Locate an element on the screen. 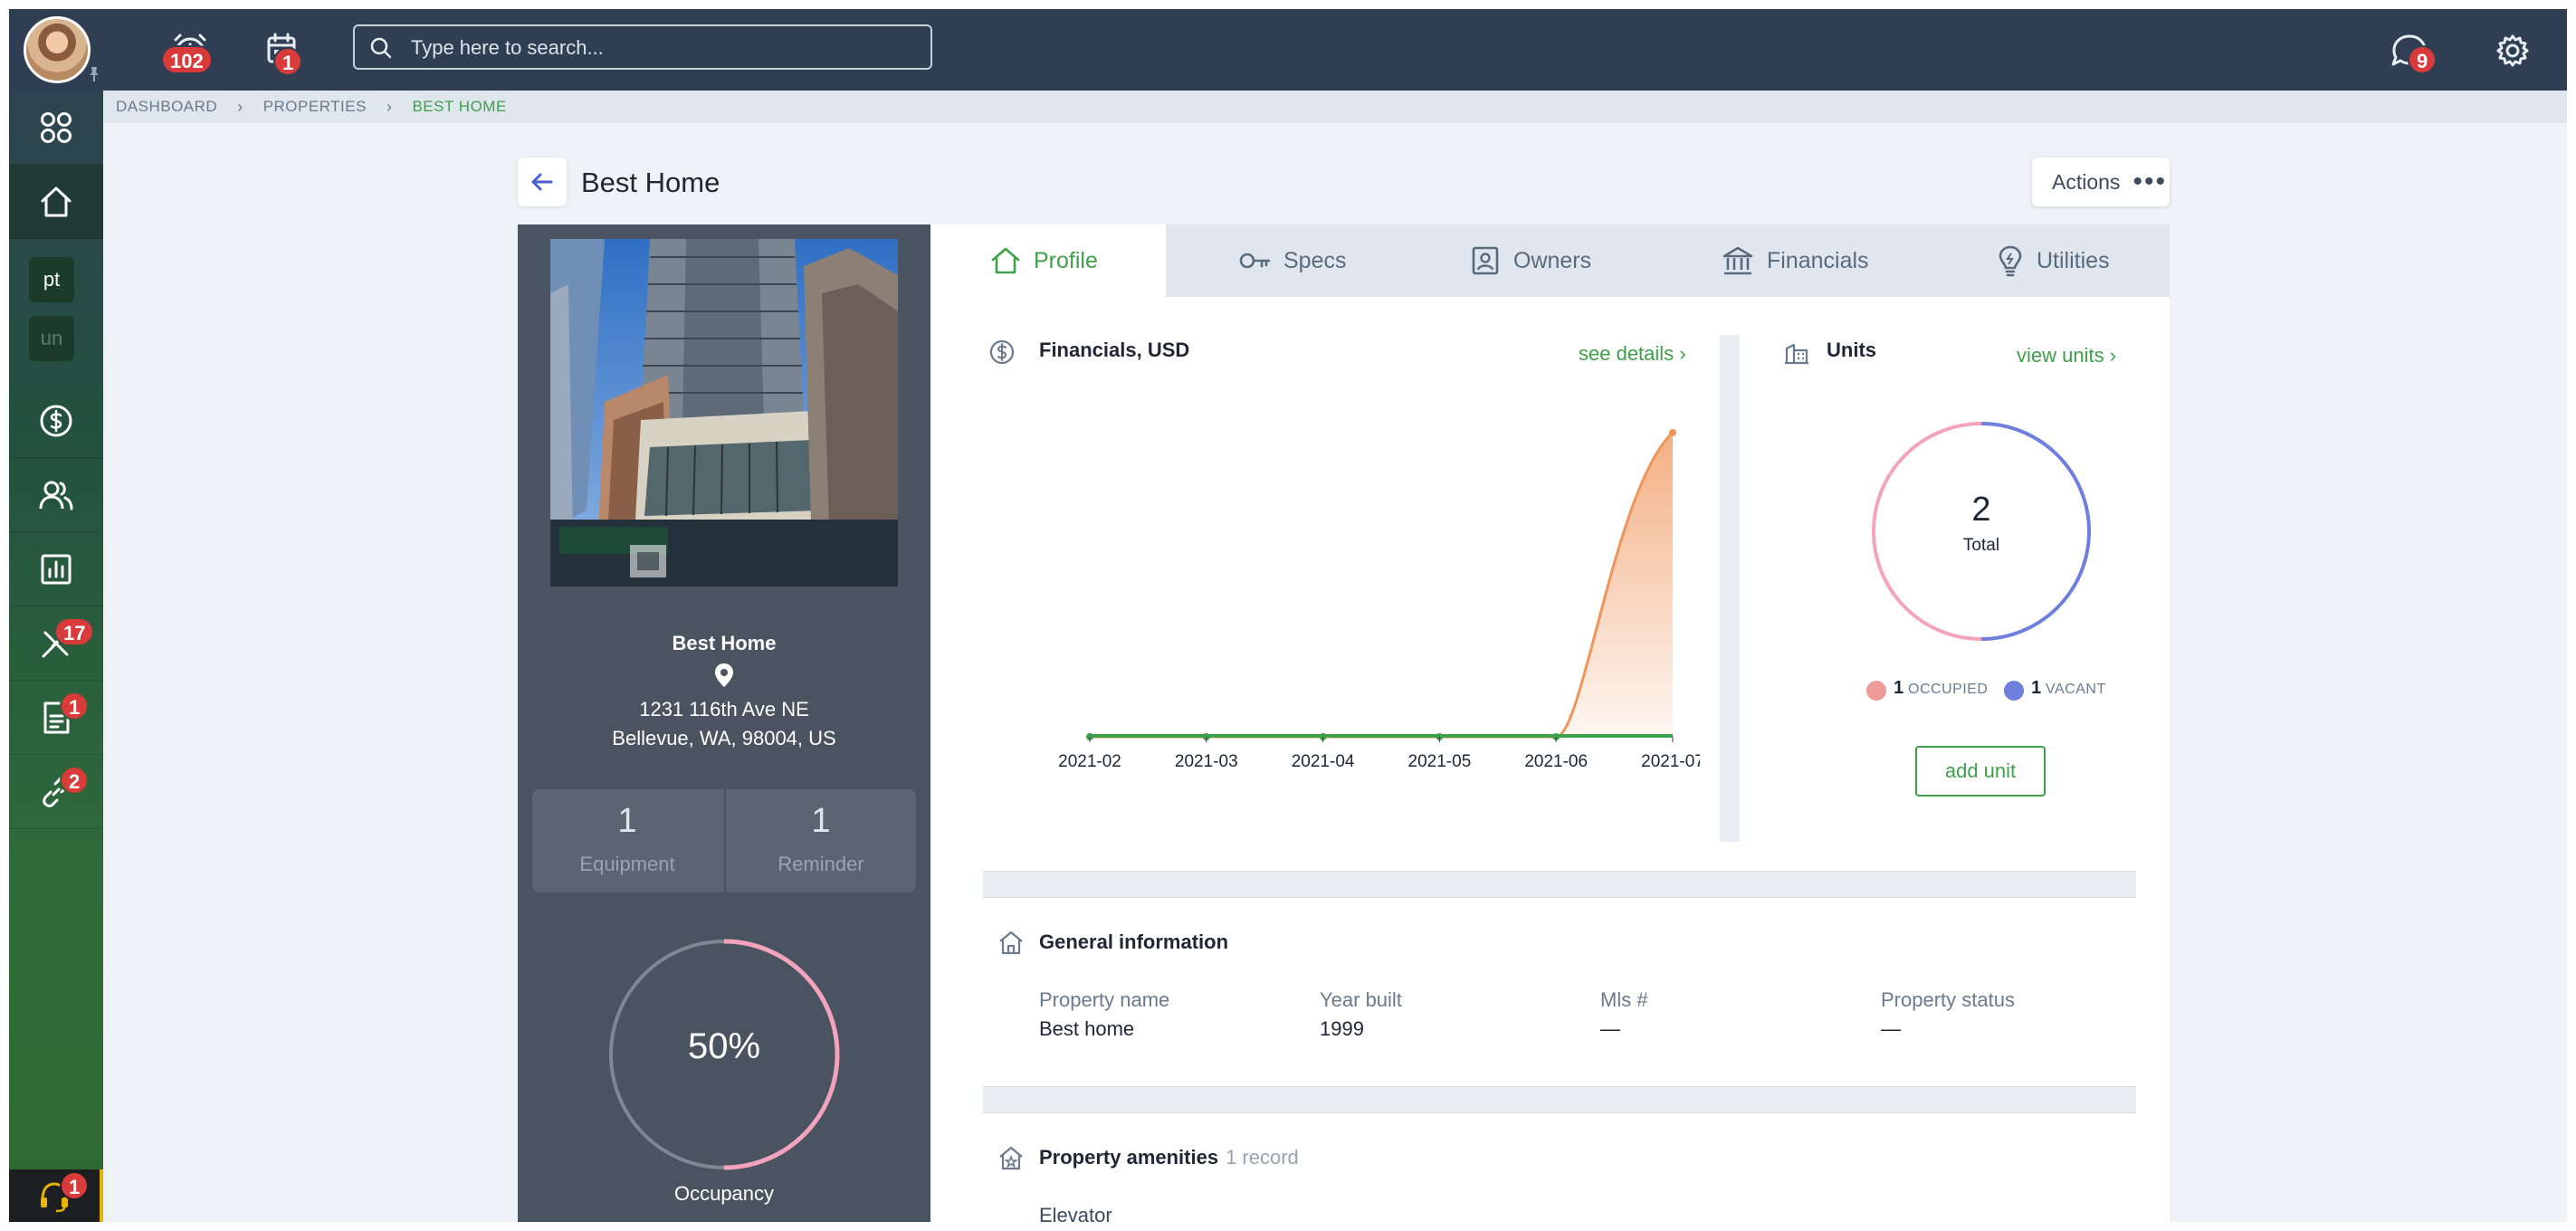 This screenshot has height=1231, width=2576. lightbulb-icon is located at coordinates (2011, 261).